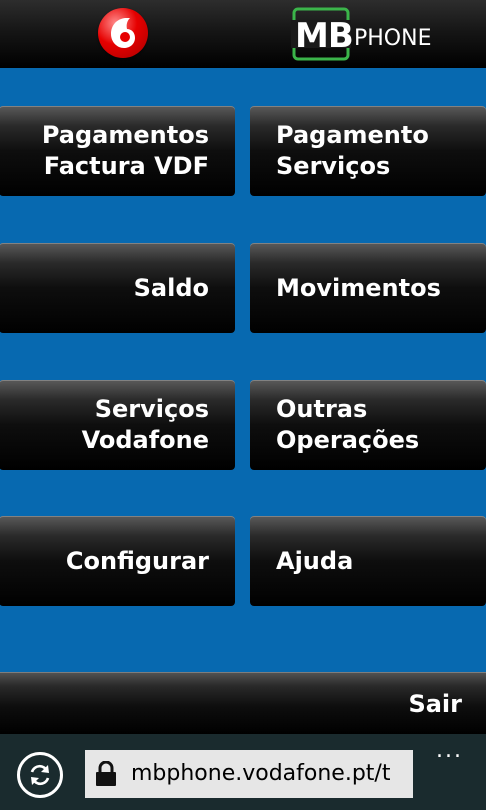  Describe the element at coordinates (117, 288) in the screenshot. I see `saldo-button: Saldo` at that location.